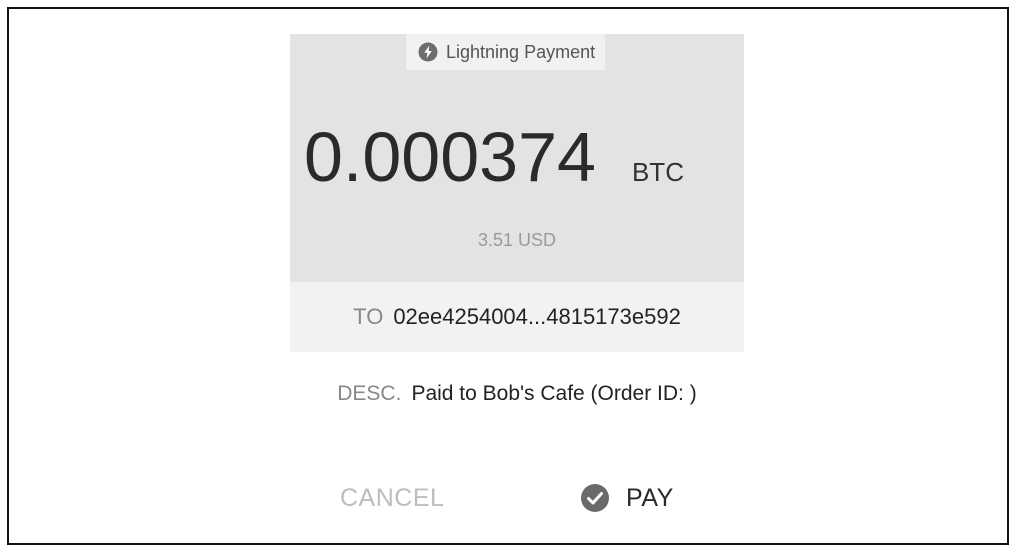  I want to click on payment-type-badge: Lightning Payment, so click(506, 52).